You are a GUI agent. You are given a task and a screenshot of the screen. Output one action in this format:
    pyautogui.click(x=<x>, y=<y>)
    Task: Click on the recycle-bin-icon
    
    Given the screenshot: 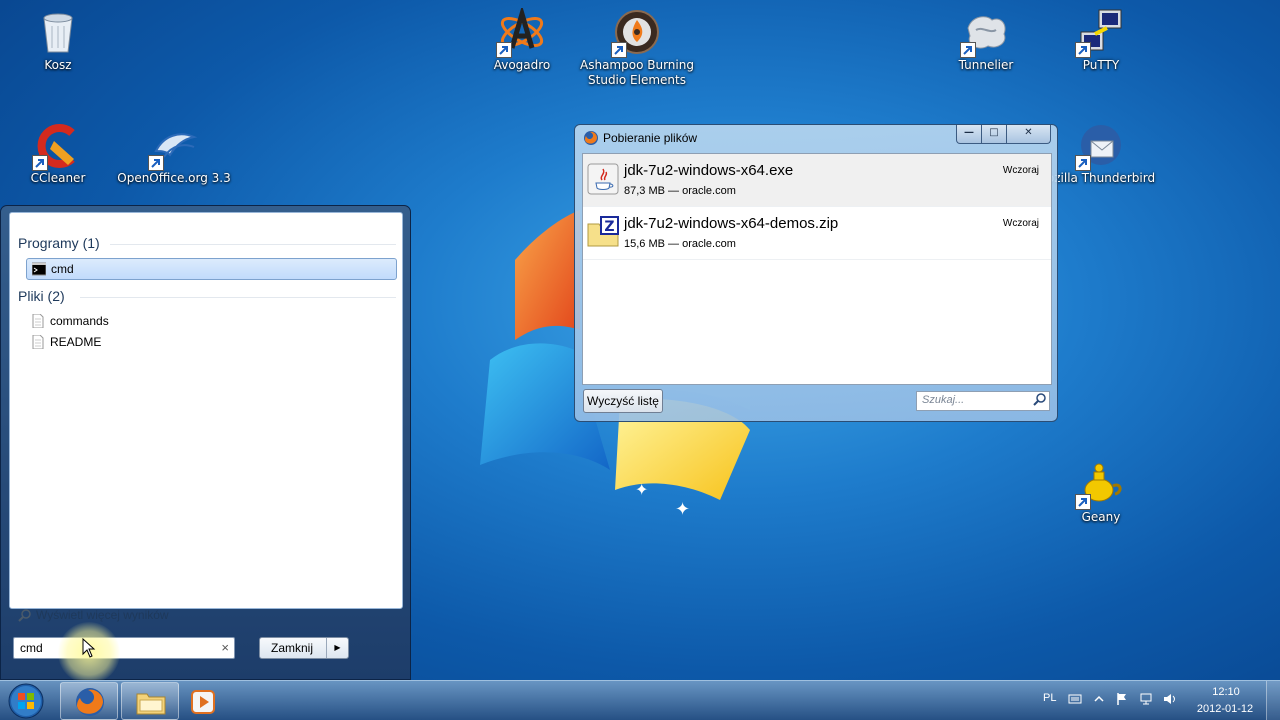 What is the action you would take?
    pyautogui.click(x=58, y=33)
    